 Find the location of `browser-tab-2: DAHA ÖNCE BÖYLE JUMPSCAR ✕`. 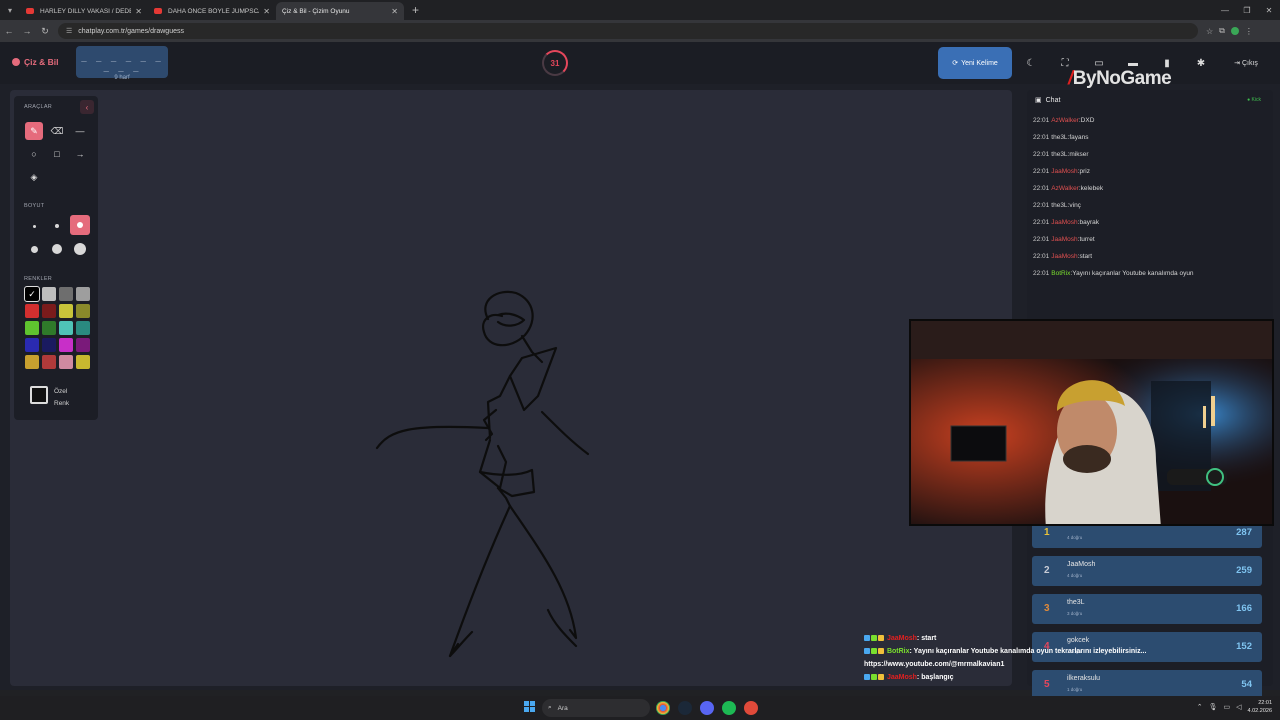

browser-tab-2: DAHA ÖNCE BÖYLE JUMPSCAR ✕ is located at coordinates (212, 11).